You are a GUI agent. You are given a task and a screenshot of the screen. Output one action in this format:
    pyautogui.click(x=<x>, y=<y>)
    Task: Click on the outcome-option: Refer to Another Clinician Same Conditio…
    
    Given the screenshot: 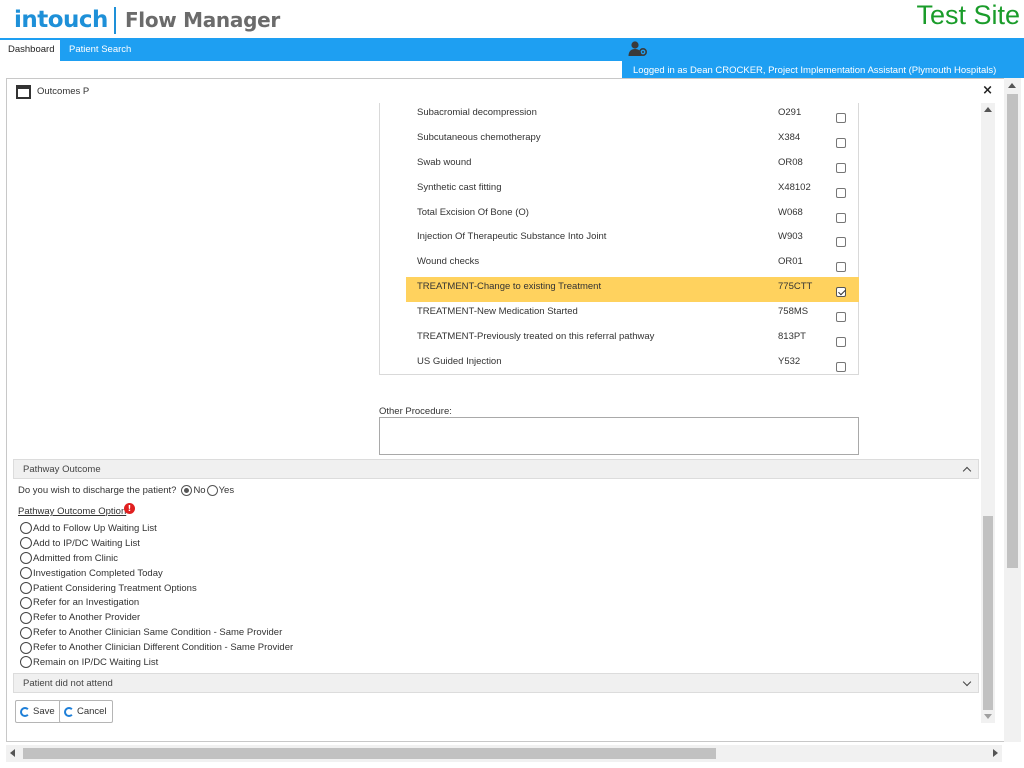 What is the action you would take?
    pyautogui.click(x=156, y=632)
    